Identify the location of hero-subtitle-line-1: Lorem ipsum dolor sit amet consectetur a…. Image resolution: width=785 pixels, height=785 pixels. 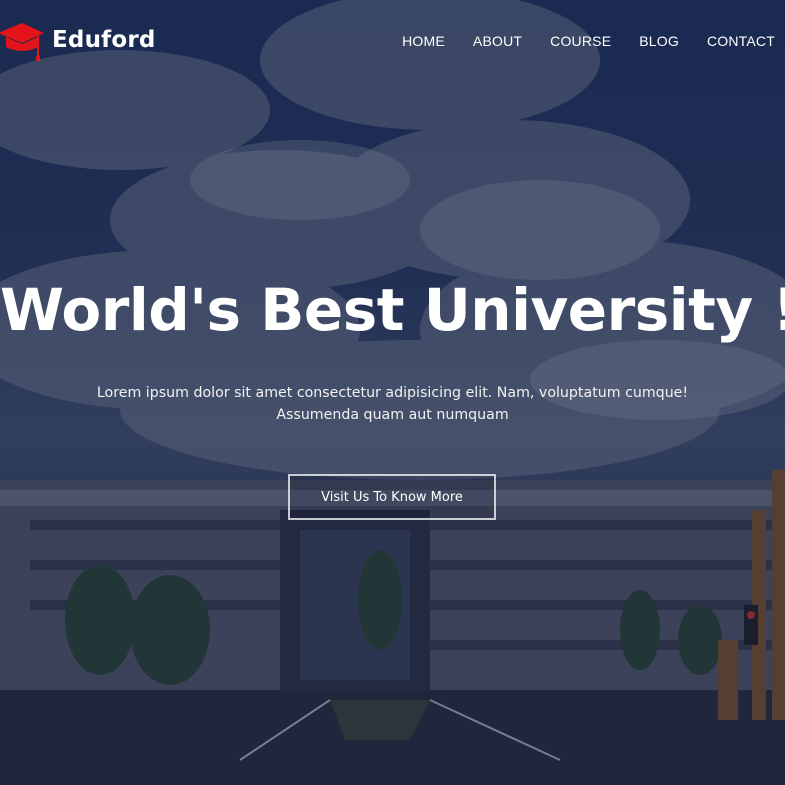
(392, 393).